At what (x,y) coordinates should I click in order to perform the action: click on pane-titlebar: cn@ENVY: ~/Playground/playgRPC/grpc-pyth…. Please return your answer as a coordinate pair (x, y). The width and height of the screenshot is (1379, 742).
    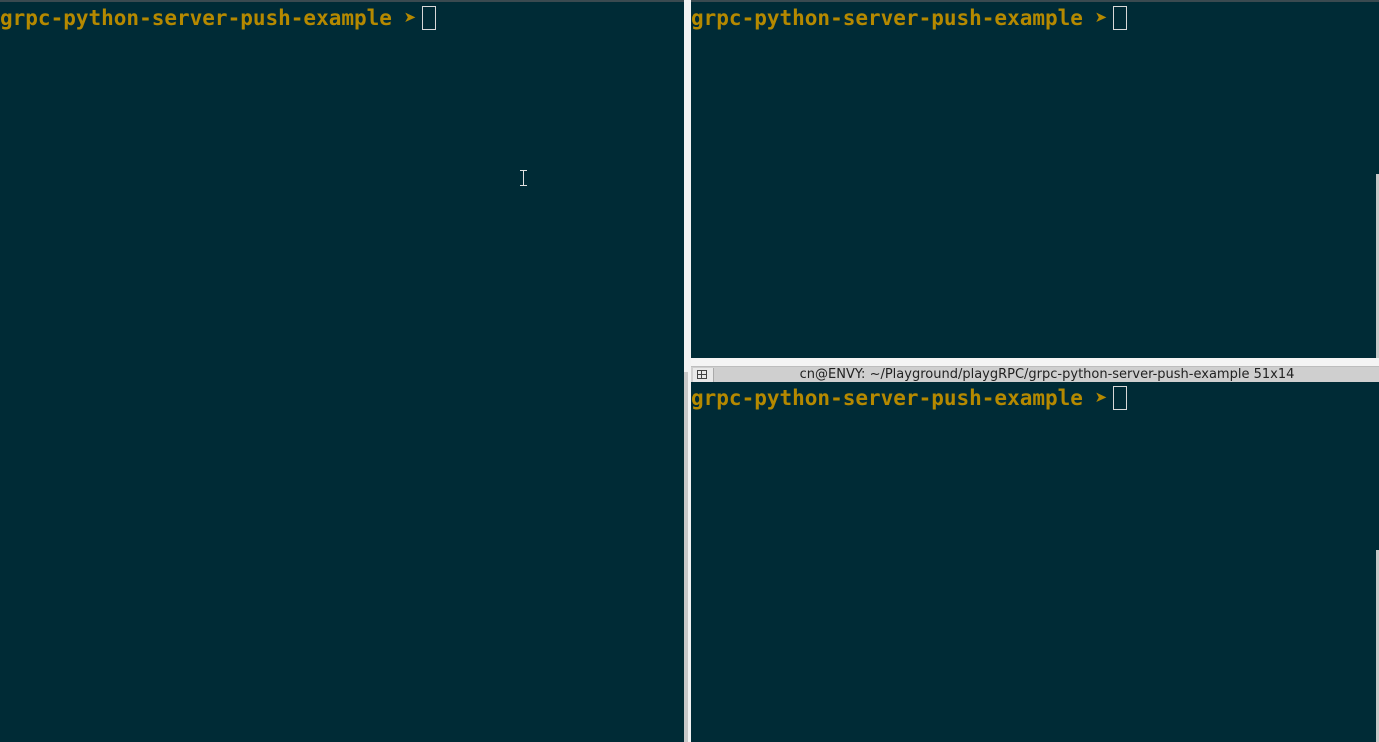
    Looking at the image, I should click on (1035, 374).